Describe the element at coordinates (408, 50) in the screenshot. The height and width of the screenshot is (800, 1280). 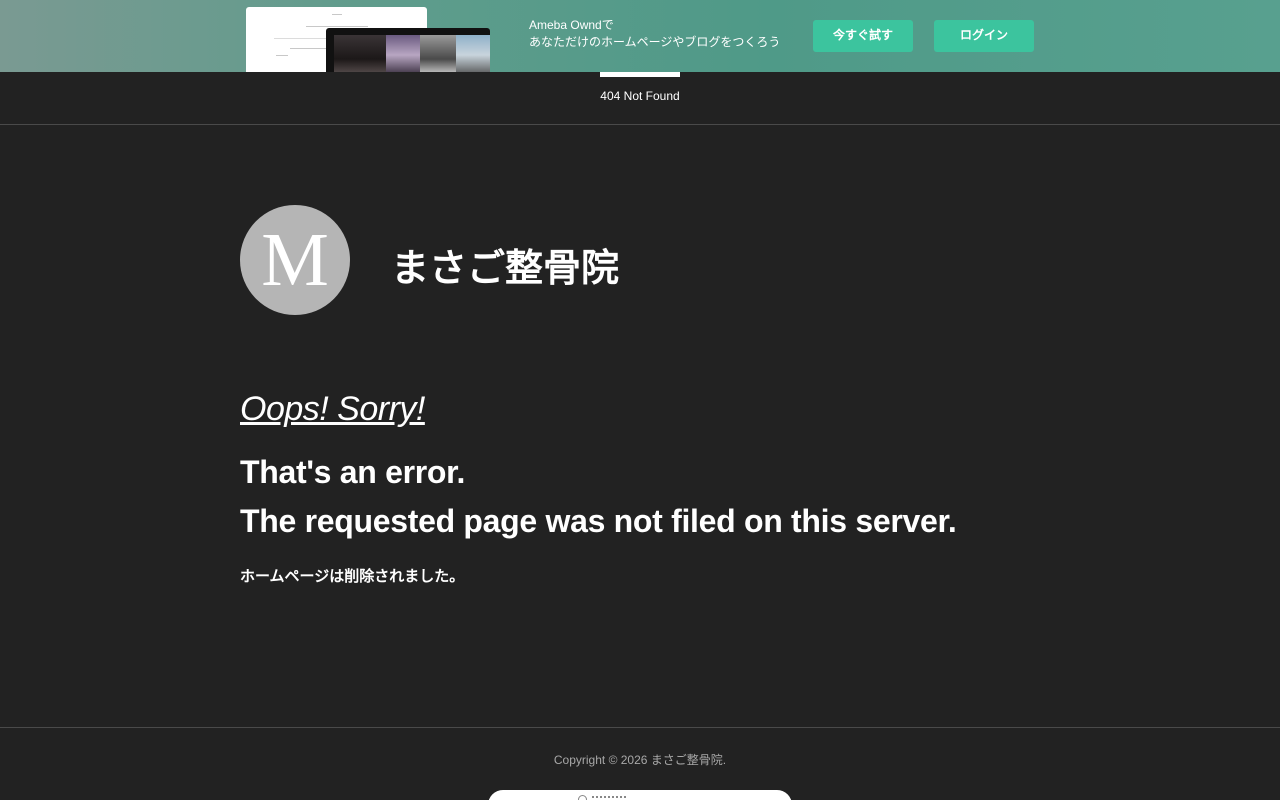
I see `site-preview-dark-image` at that location.